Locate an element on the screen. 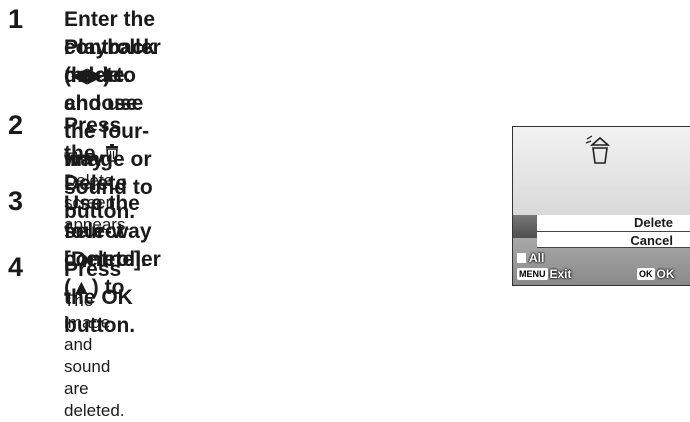  exit-option: MENU Exit is located at coordinates (544, 274).